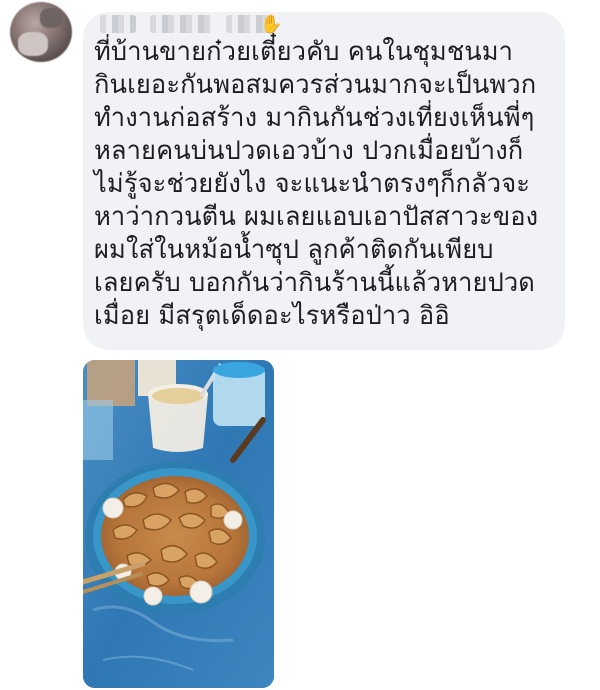 The height and width of the screenshot is (690, 600). I want to click on avatar, so click(41, 32).